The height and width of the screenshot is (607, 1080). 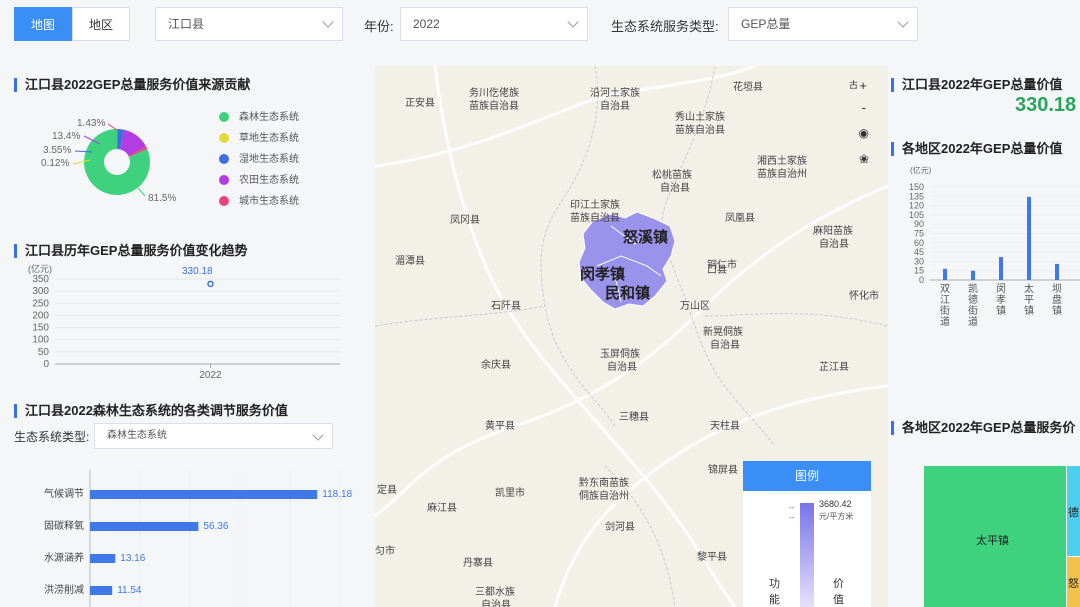 I want to click on map-town-label: 闵孝镇, so click(x=602, y=273).